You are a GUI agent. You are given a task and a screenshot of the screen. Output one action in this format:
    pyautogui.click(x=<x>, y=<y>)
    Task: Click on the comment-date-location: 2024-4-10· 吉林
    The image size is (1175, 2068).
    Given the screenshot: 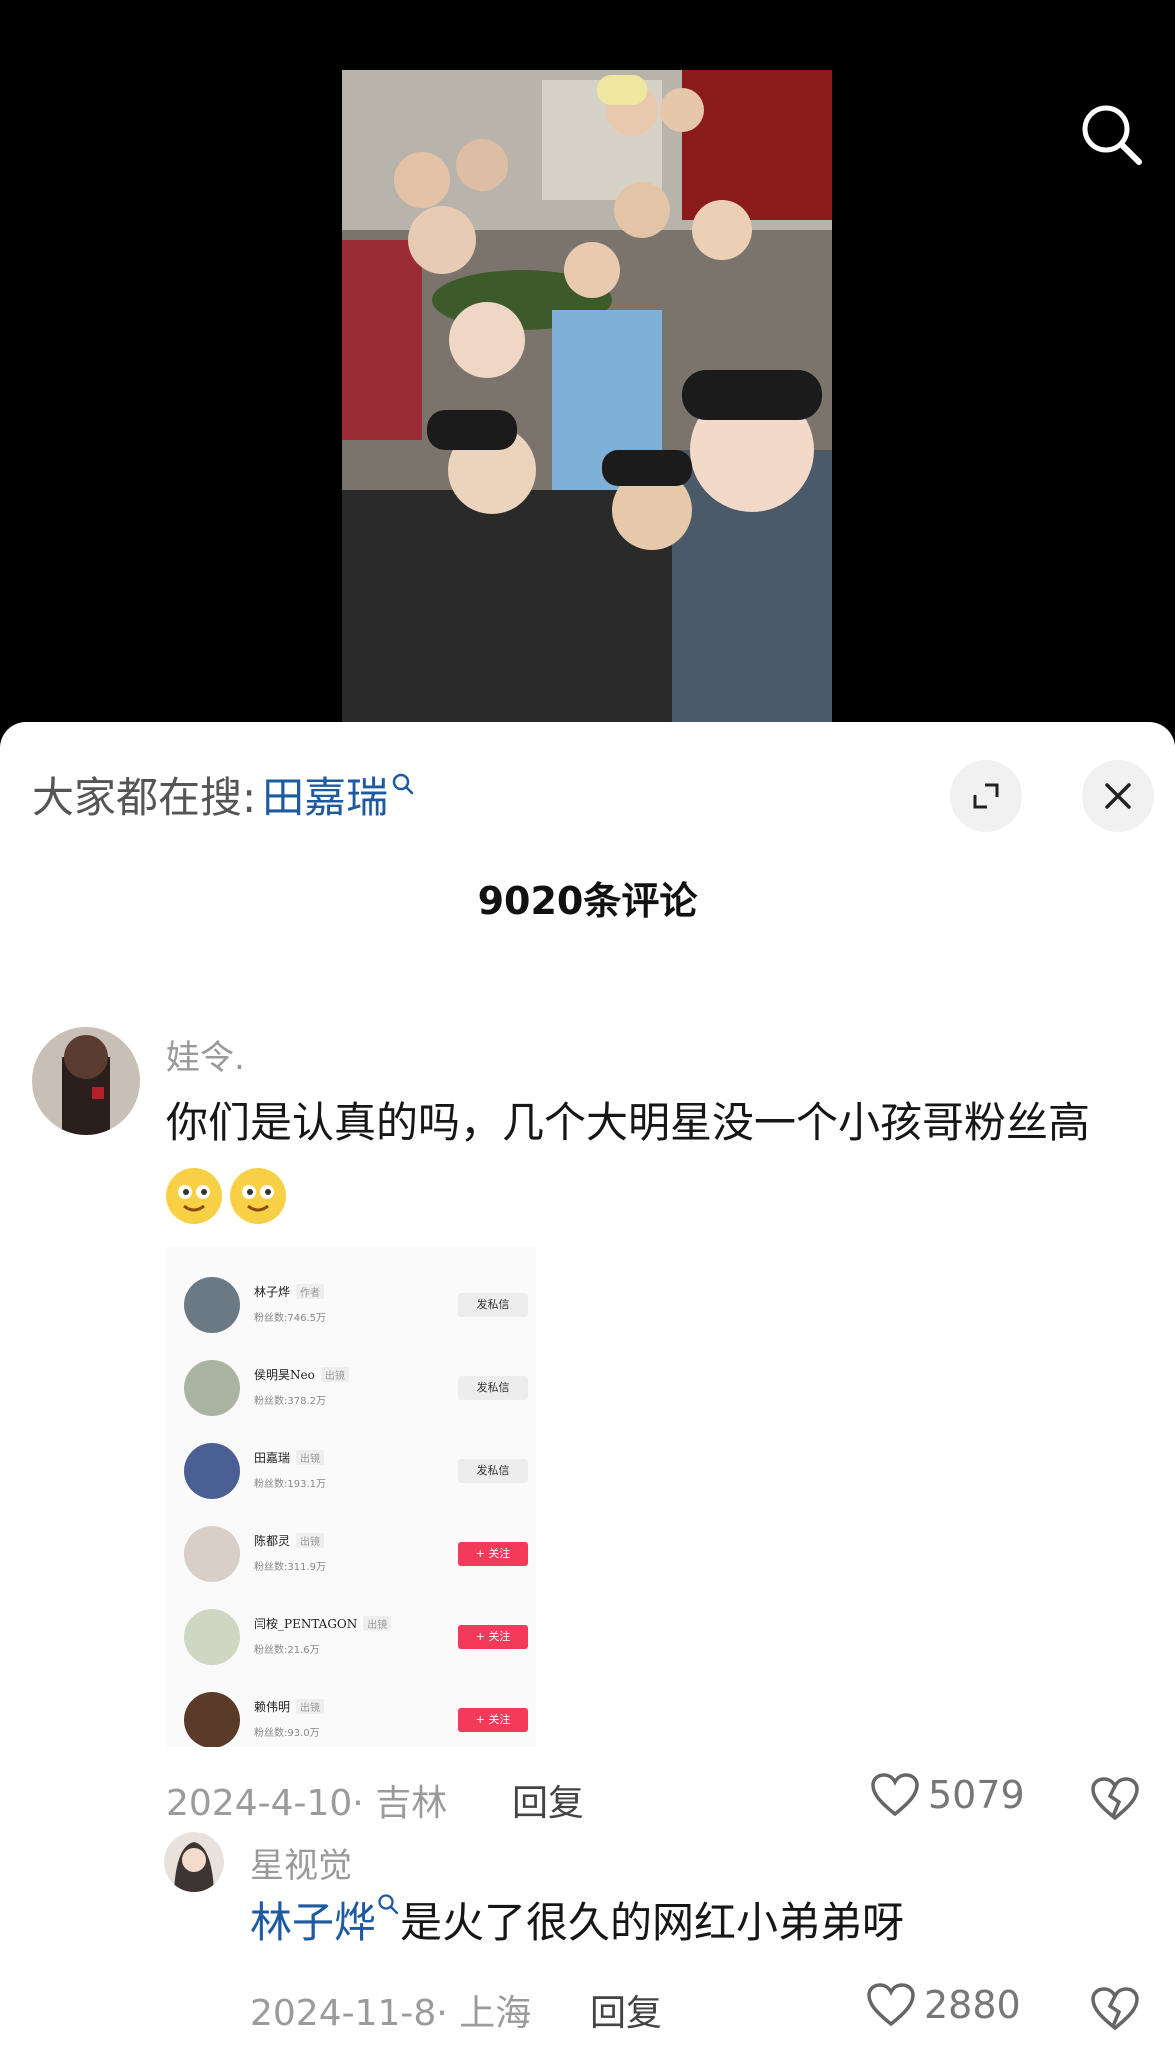 What is the action you would take?
    pyautogui.click(x=307, y=1803)
    